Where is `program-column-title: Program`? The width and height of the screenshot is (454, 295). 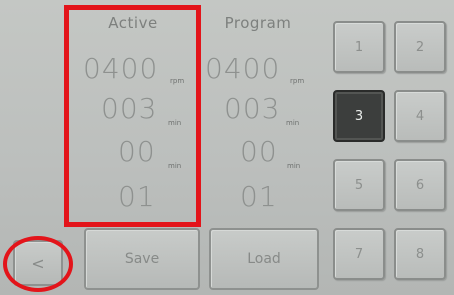
program-column-title: Program is located at coordinates (258, 23).